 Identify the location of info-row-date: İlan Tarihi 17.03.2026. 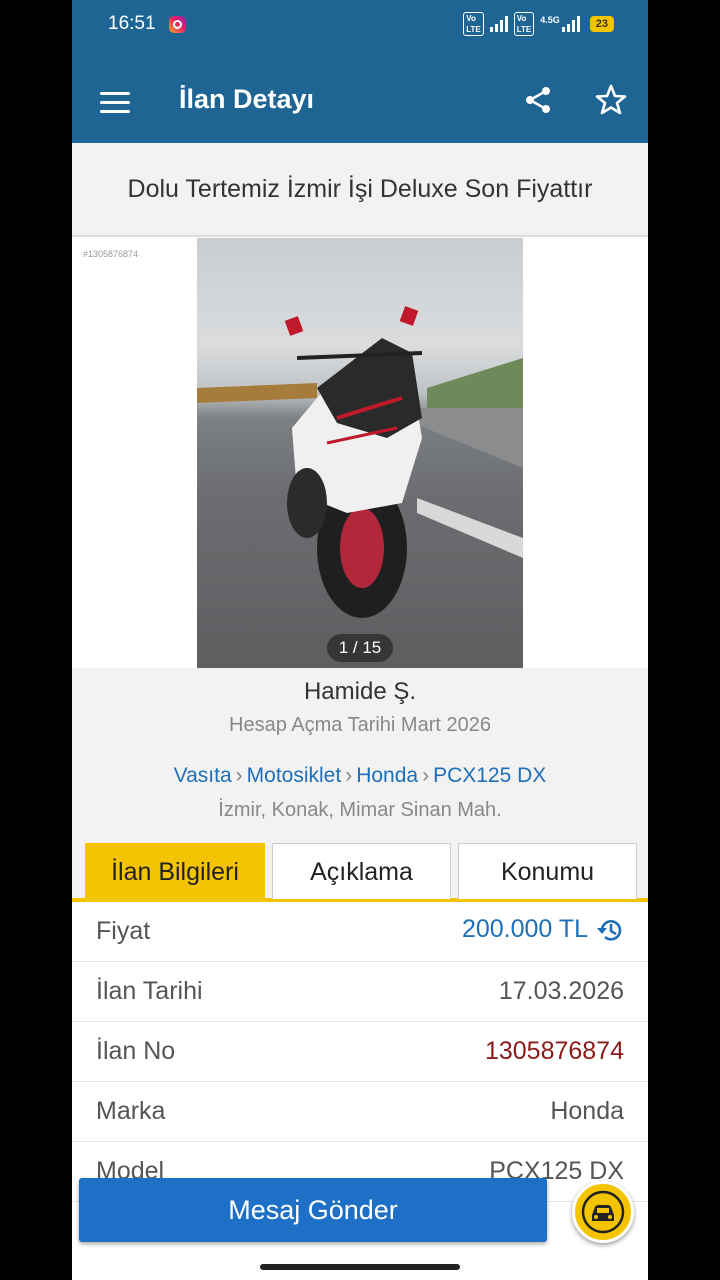
(360, 992).